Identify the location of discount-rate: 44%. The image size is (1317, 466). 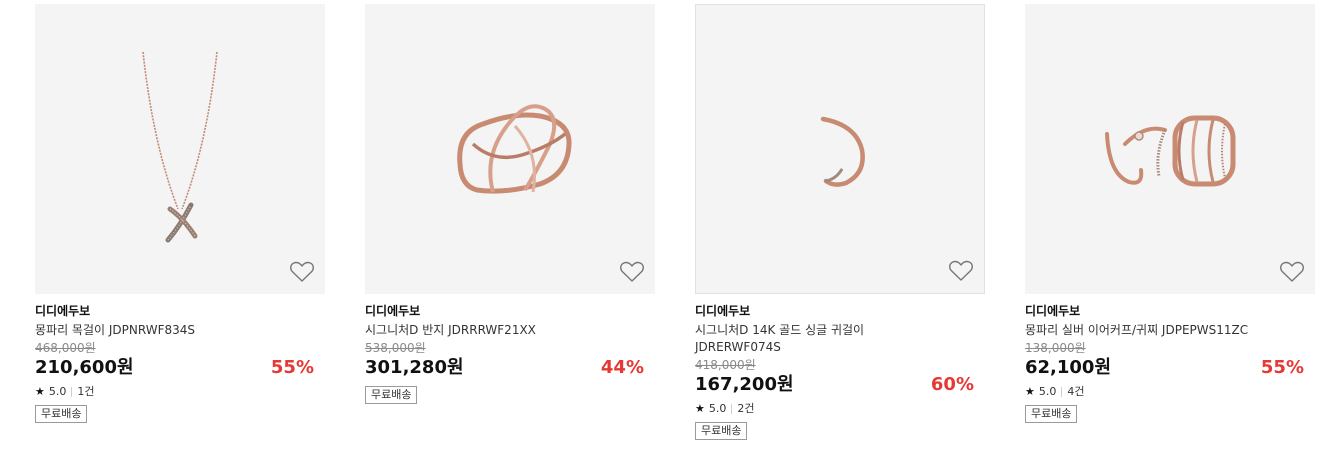
(622, 367).